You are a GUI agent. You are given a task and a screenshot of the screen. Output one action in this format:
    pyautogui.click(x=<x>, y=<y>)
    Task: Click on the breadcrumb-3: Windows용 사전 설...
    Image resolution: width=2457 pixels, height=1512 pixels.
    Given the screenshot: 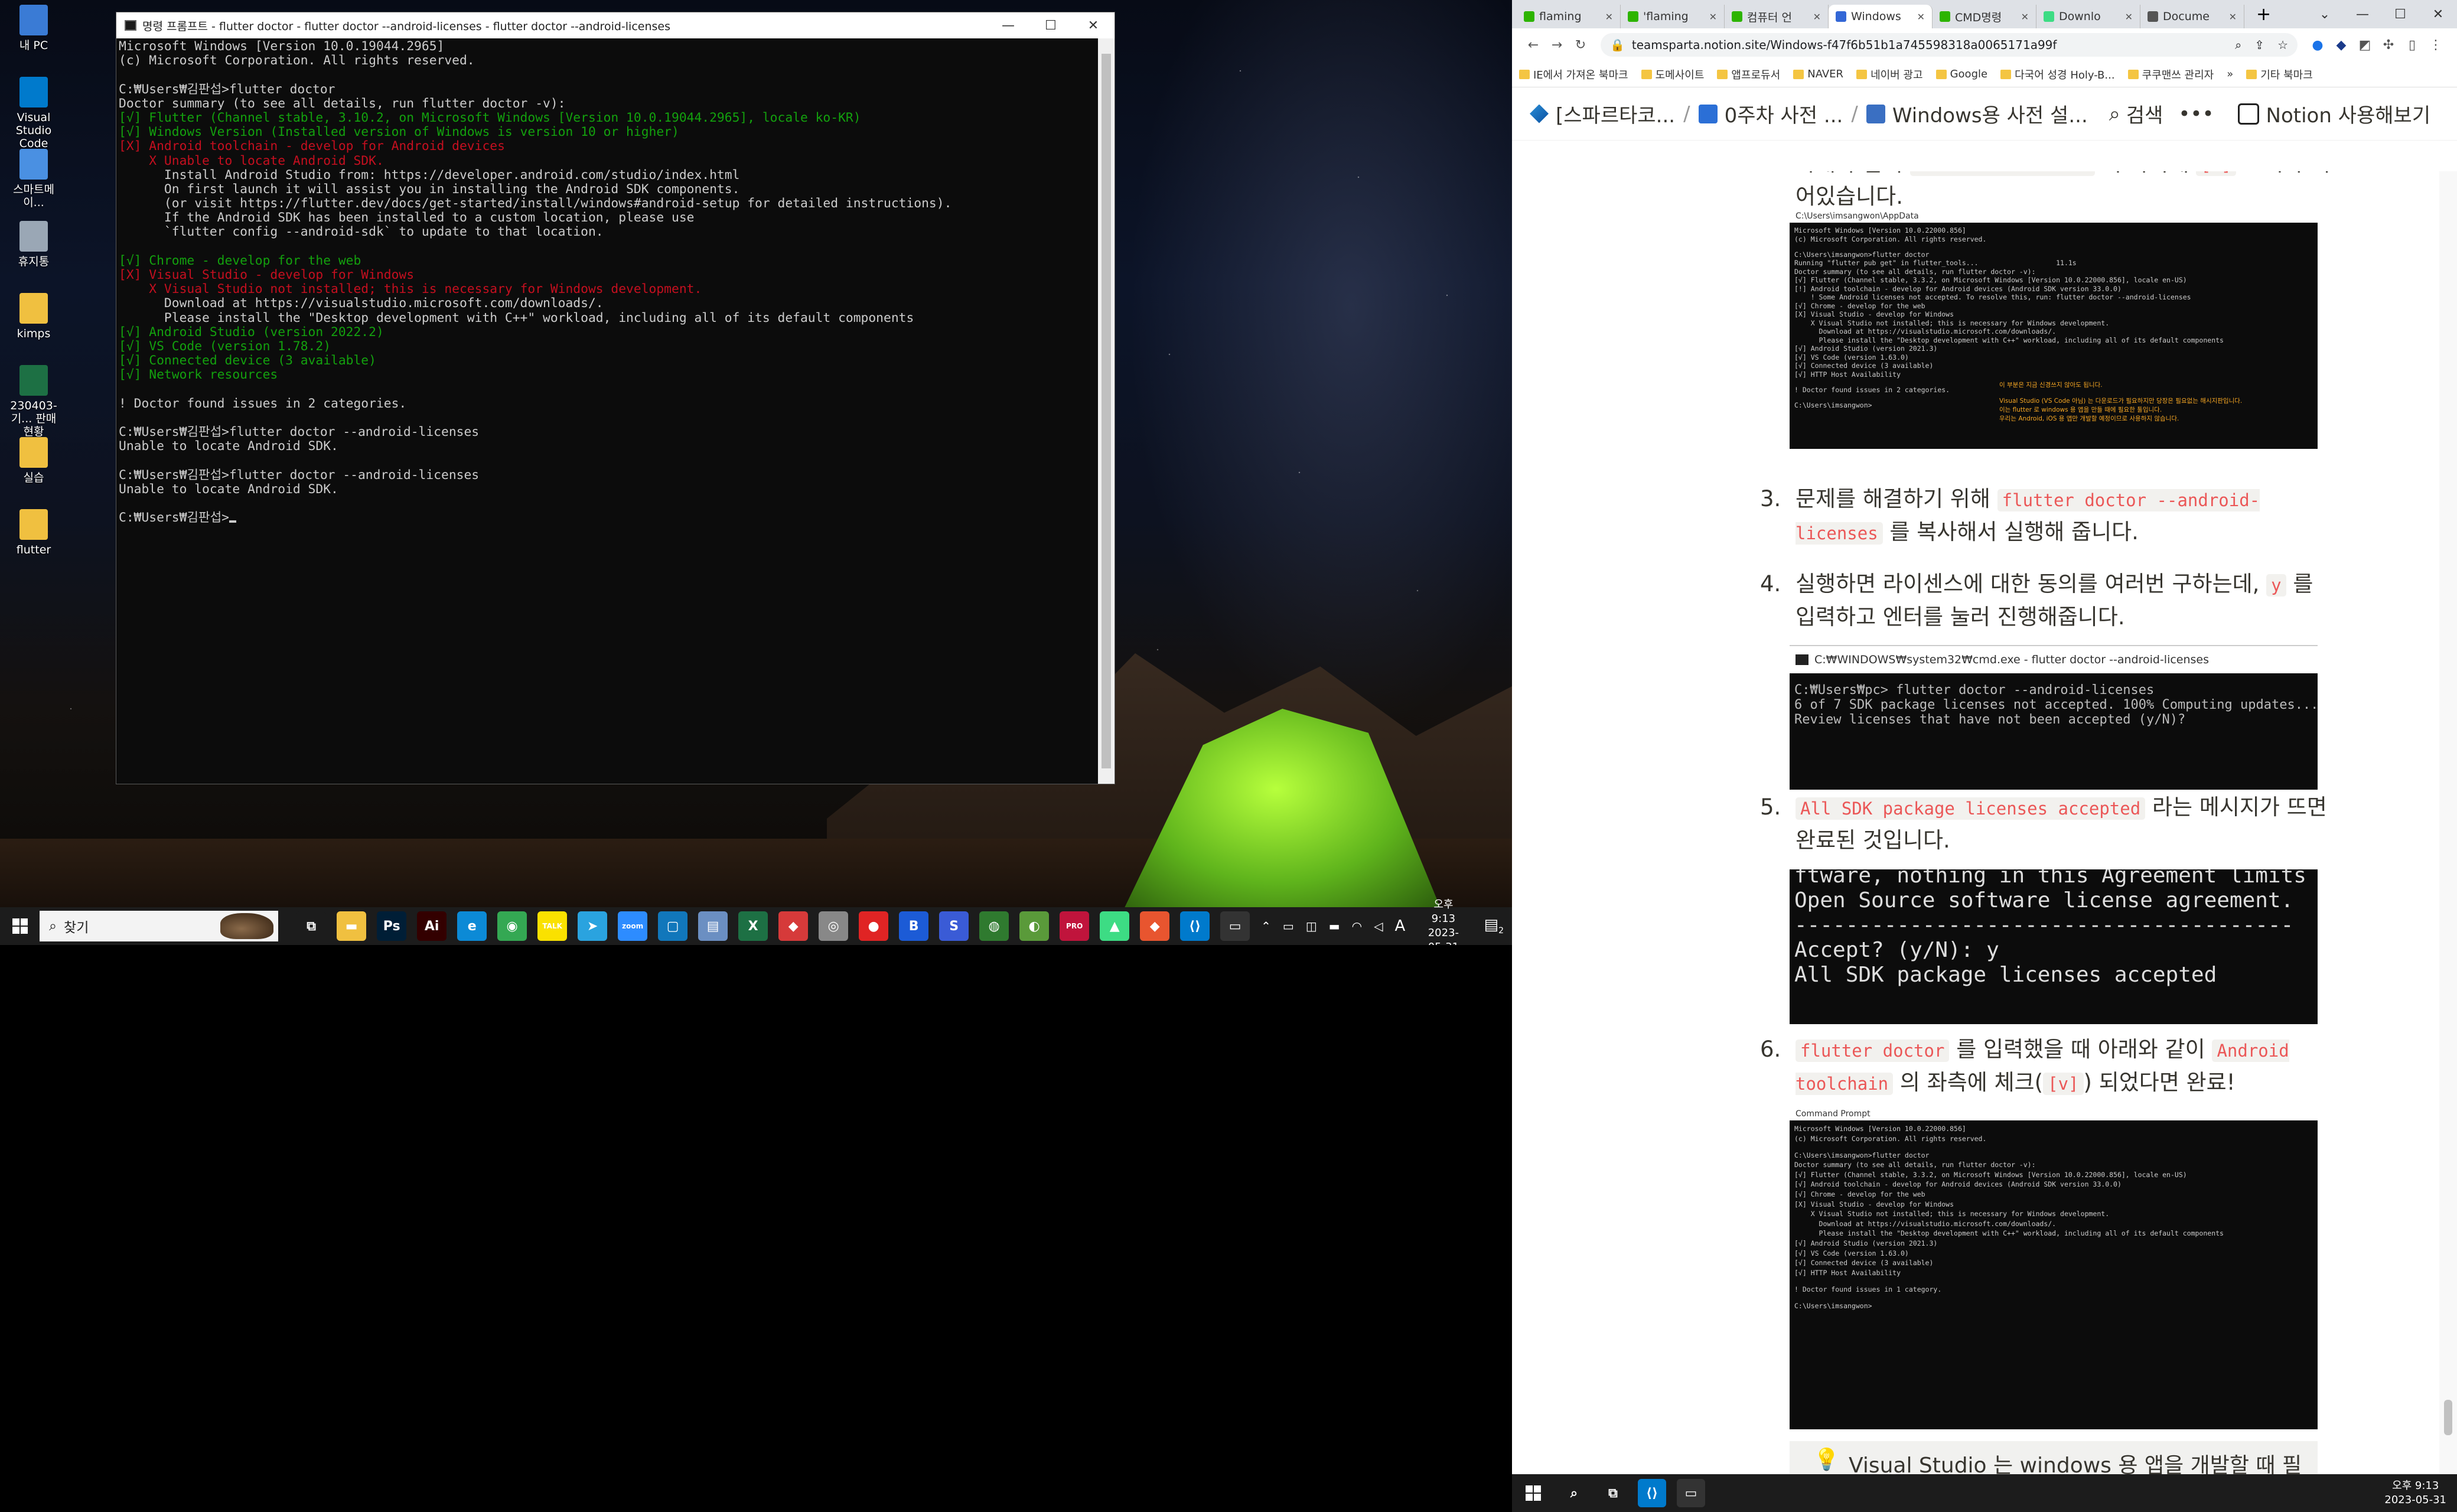 What is the action you would take?
    pyautogui.click(x=1977, y=113)
    